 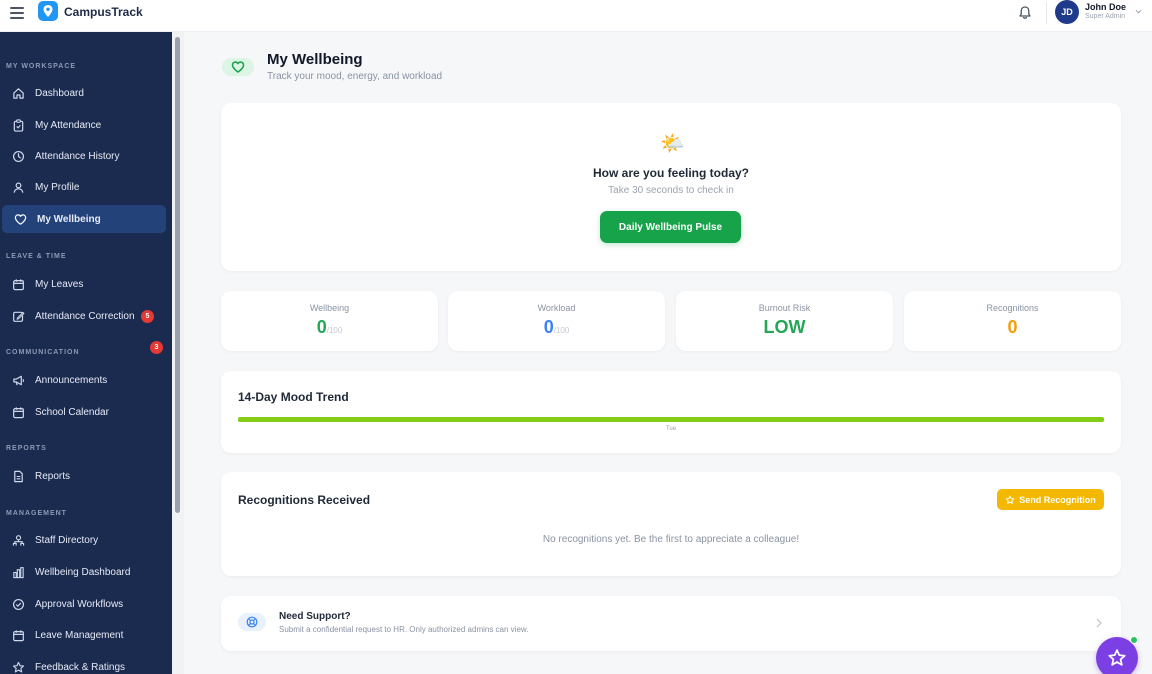 I want to click on sidebar-item-staff-directory: Staff Directory, so click(x=86, y=540).